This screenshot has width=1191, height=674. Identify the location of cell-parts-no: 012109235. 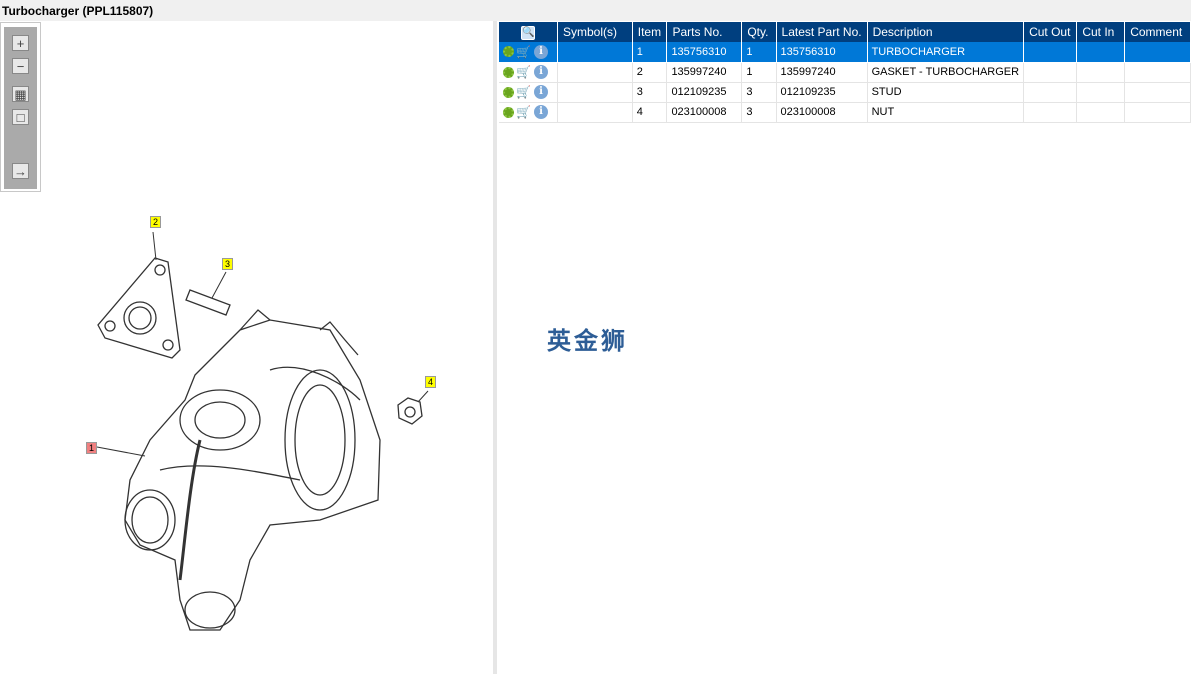
(704, 92).